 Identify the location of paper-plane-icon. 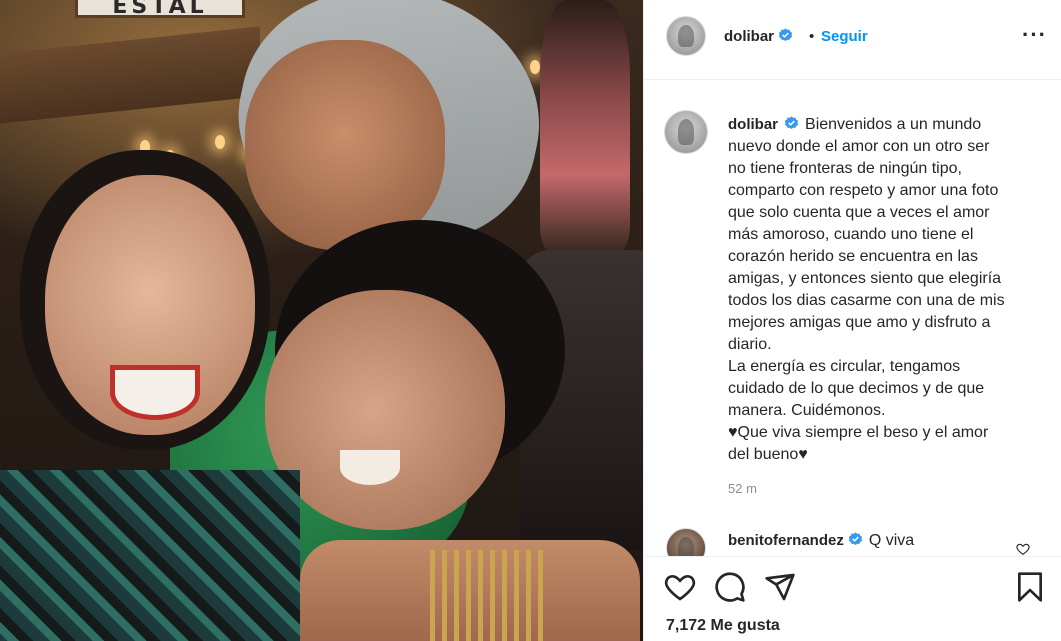
(780, 587).